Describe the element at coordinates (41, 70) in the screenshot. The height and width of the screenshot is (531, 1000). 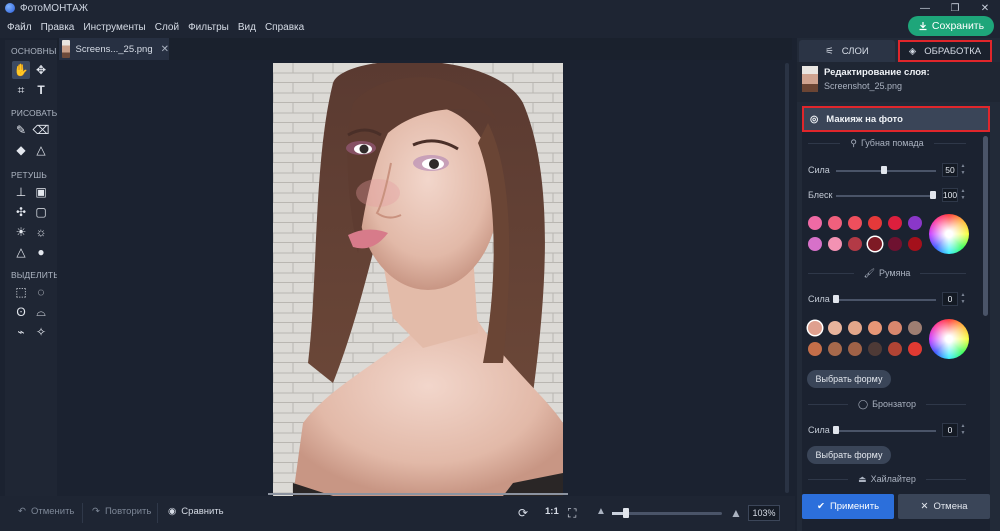
I see `move-tool: ✥` at that location.